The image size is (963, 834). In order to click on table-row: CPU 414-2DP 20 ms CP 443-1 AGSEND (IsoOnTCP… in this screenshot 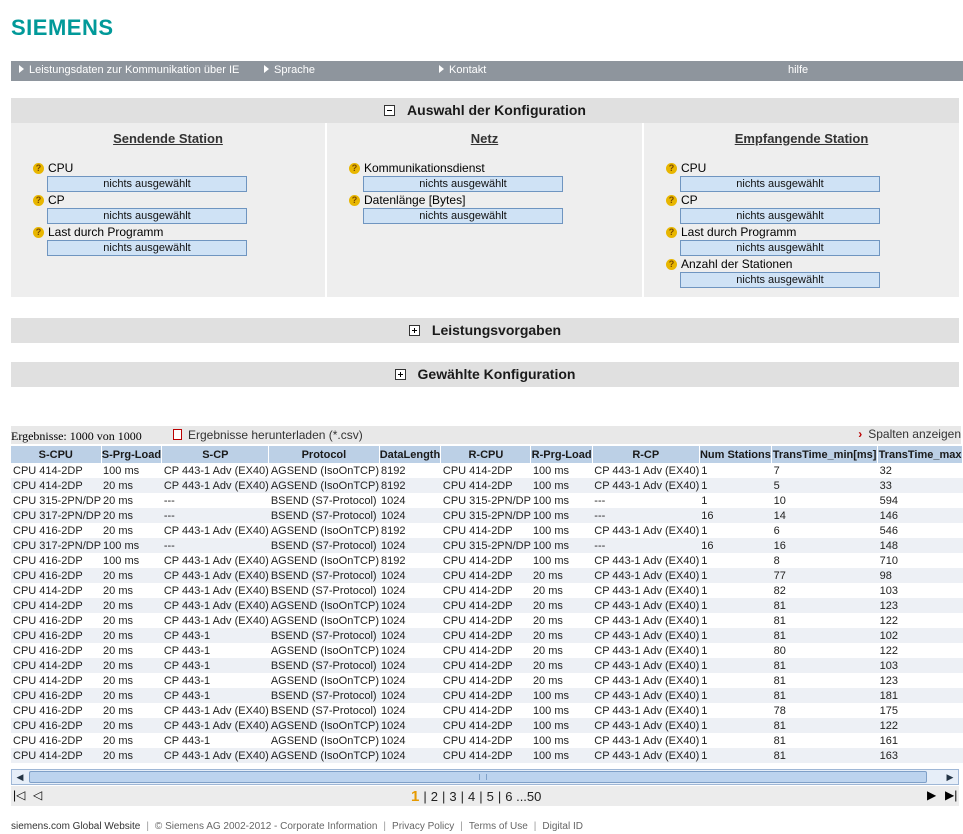, I will do `click(487, 680)`.